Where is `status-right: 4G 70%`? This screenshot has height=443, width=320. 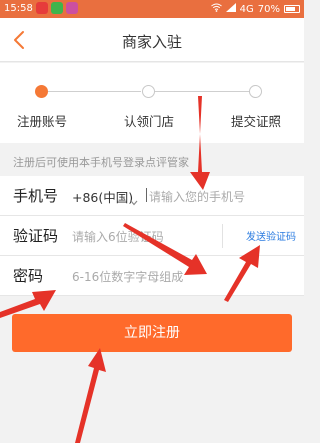
status-right: 4G 70% is located at coordinates (255, 9).